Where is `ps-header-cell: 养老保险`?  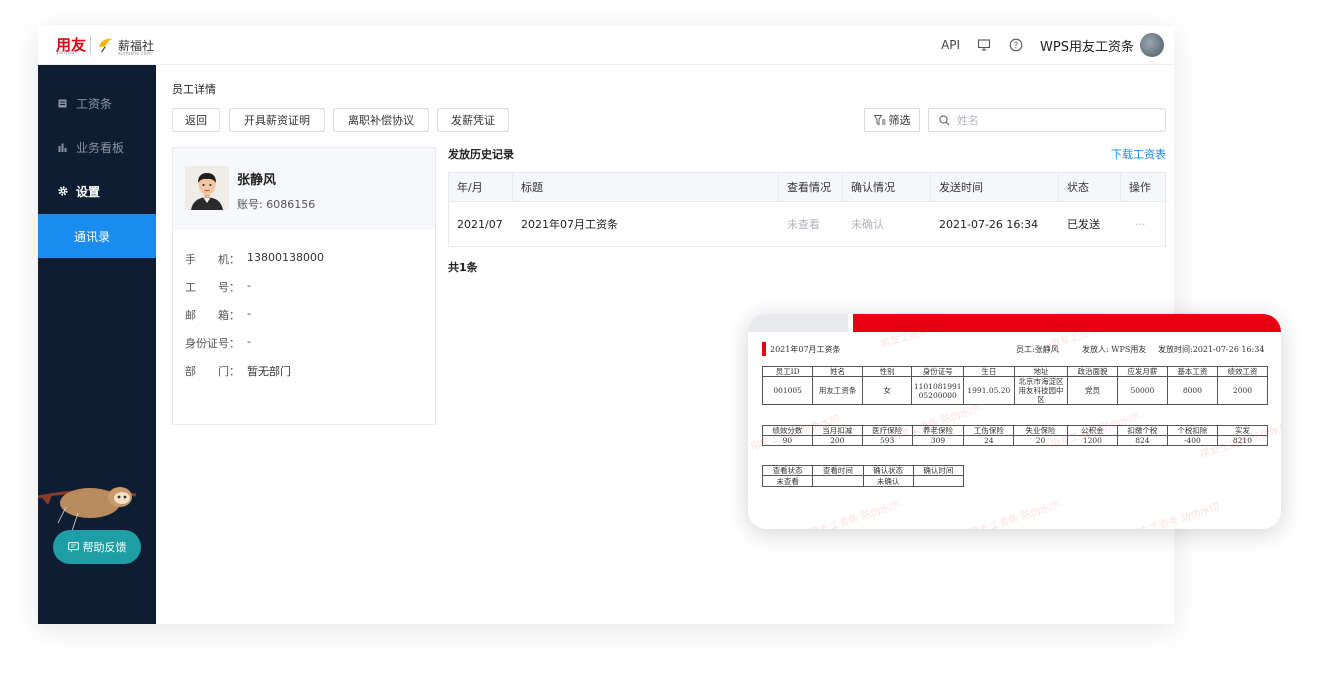
ps-header-cell: 养老保险 is located at coordinates (938, 430).